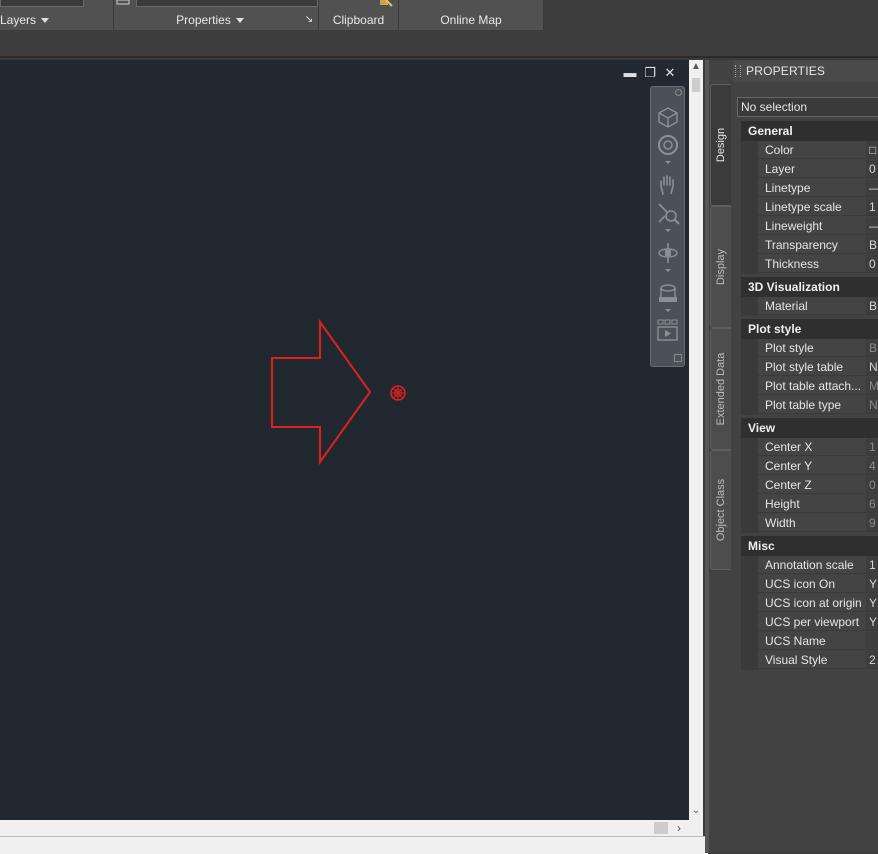 The height and width of the screenshot is (854, 878). Describe the element at coordinates (809, 466) in the screenshot. I see `property-row: Center Y4` at that location.